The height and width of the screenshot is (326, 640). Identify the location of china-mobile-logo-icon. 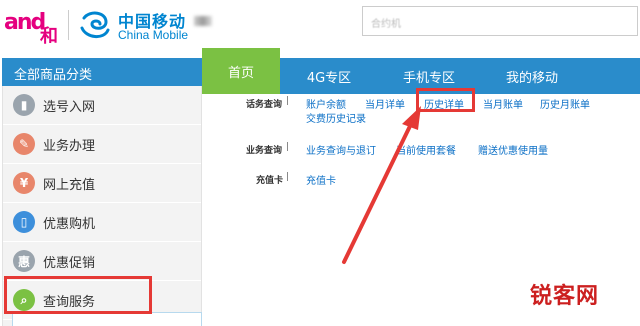
(95, 24).